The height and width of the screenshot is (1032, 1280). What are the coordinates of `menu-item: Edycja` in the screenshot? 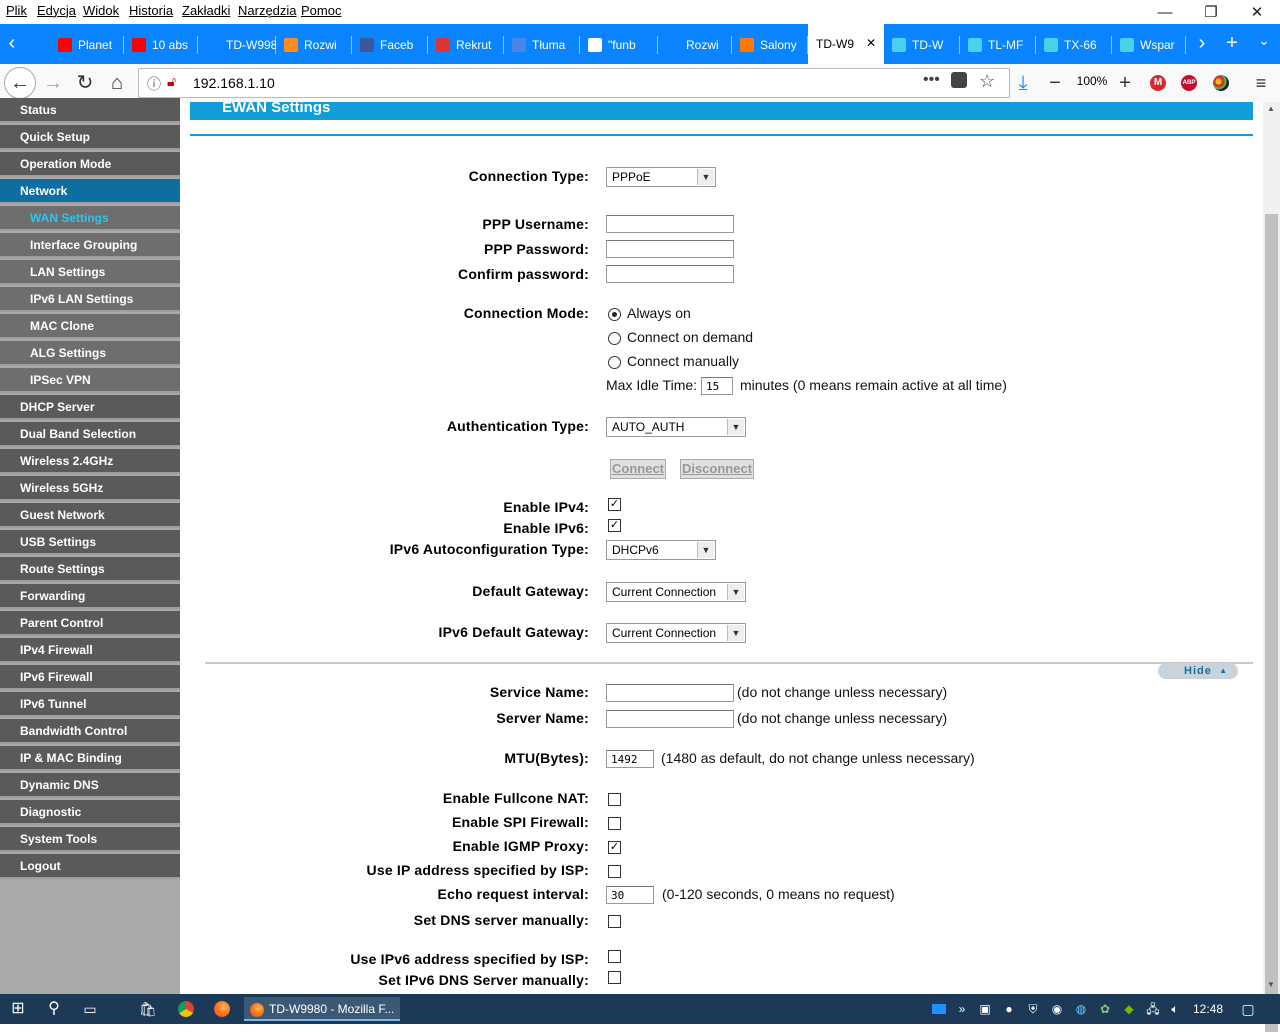 It's located at (56, 10).